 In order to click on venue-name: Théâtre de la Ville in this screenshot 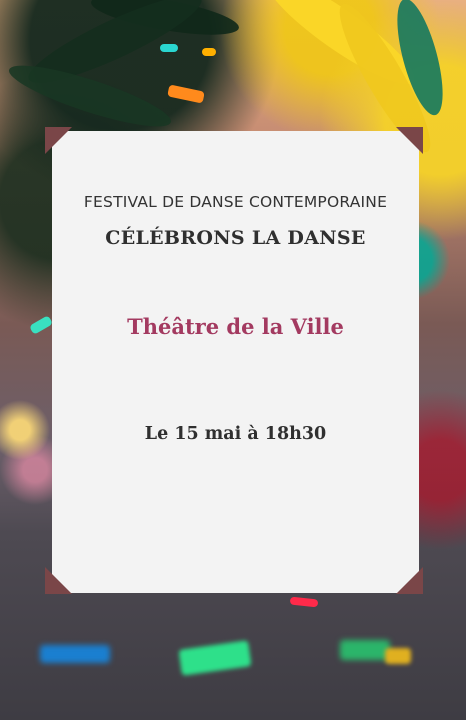, I will do `click(235, 326)`.